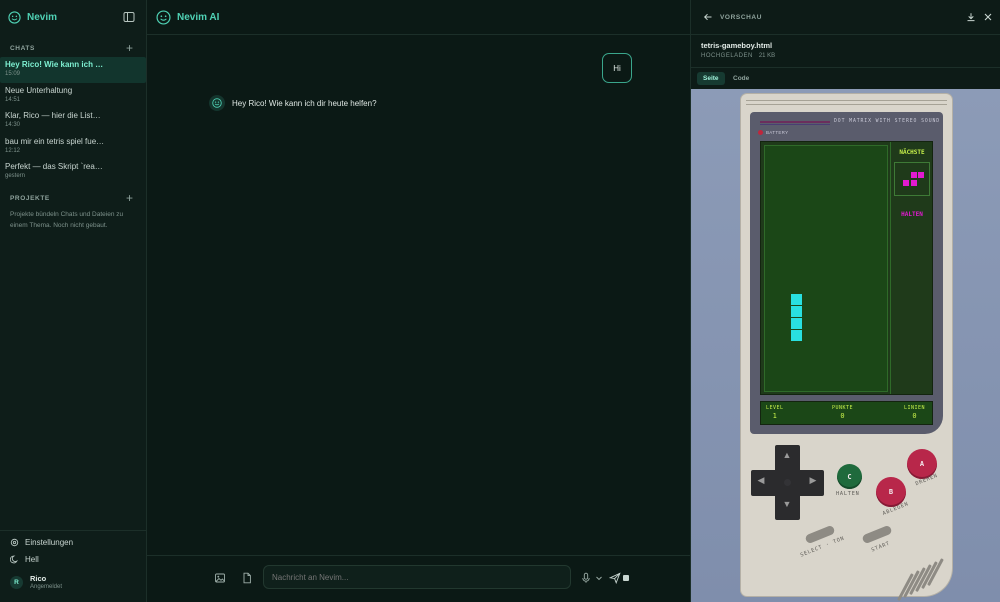 The width and height of the screenshot is (1000, 602). I want to click on button-c: C, so click(849, 476).